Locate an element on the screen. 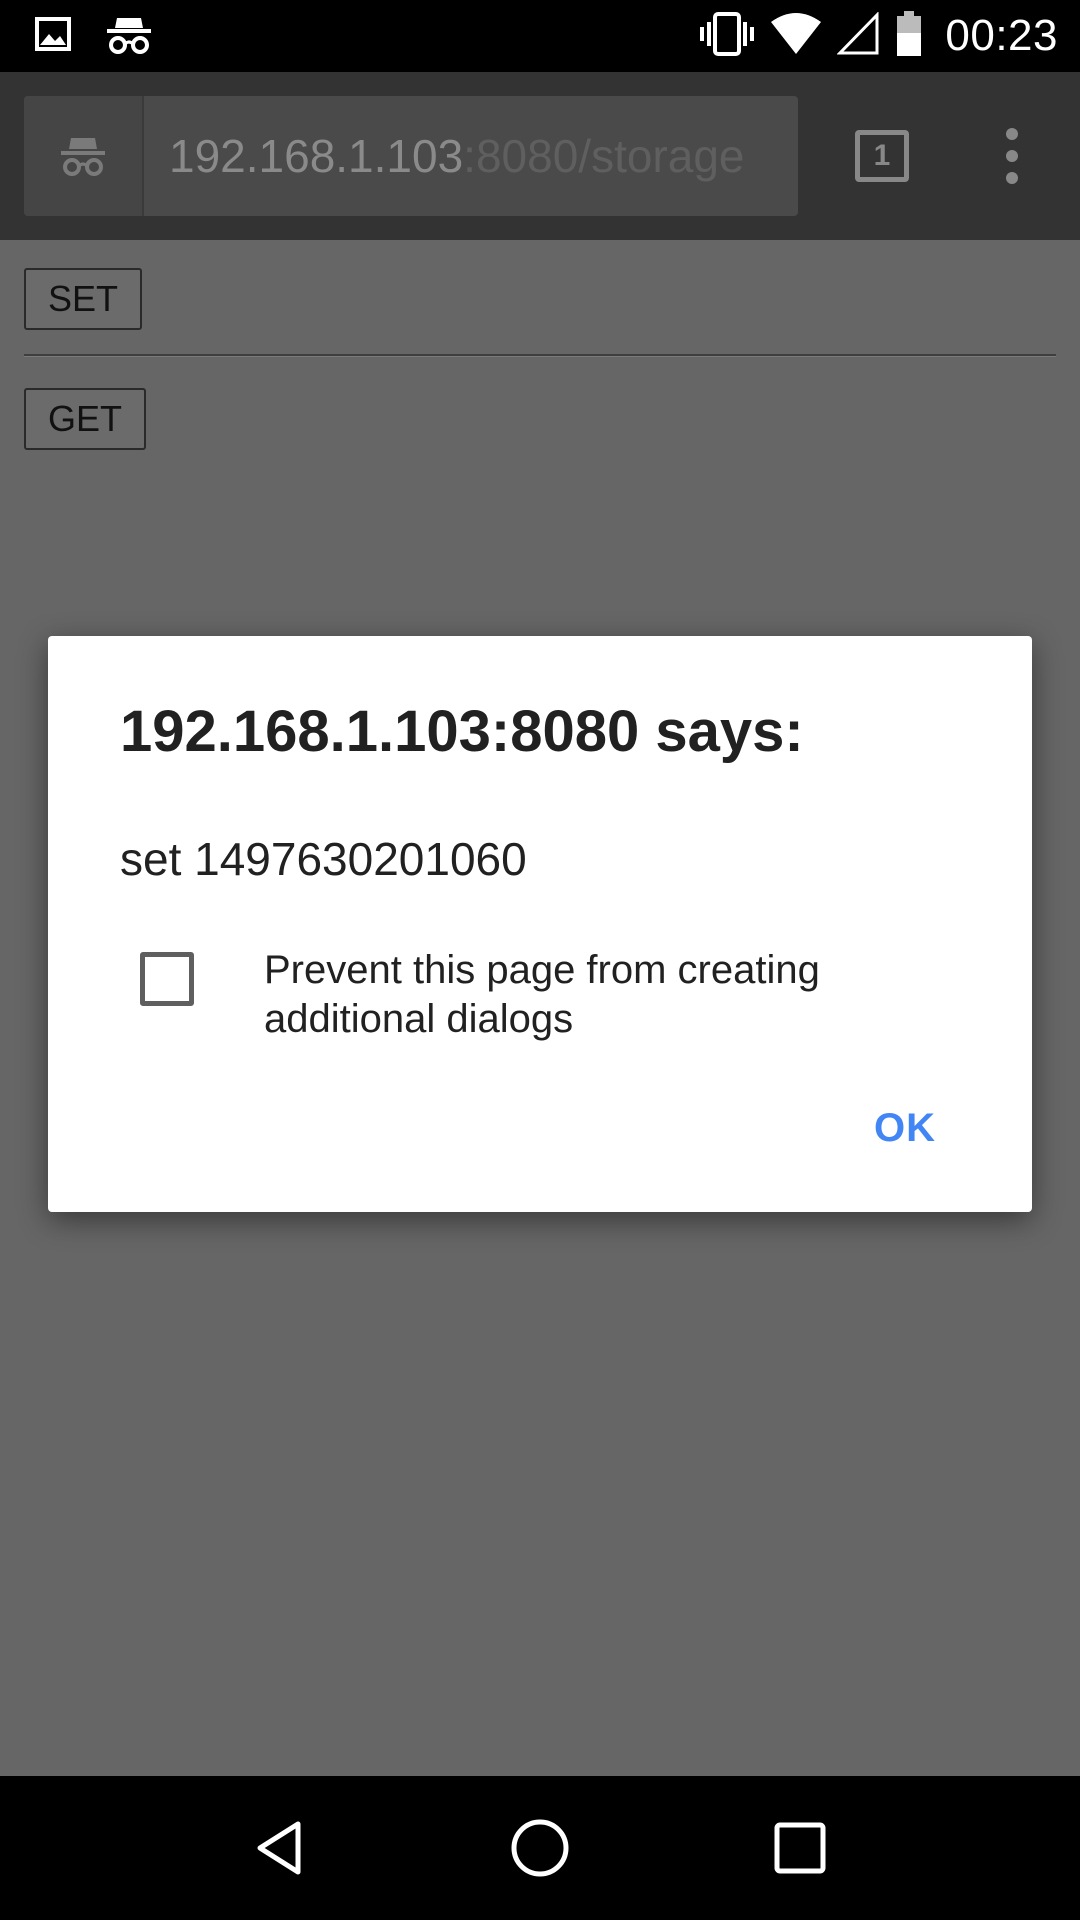 The height and width of the screenshot is (1920, 1080). overflow-menu-icon is located at coordinates (1012, 156).